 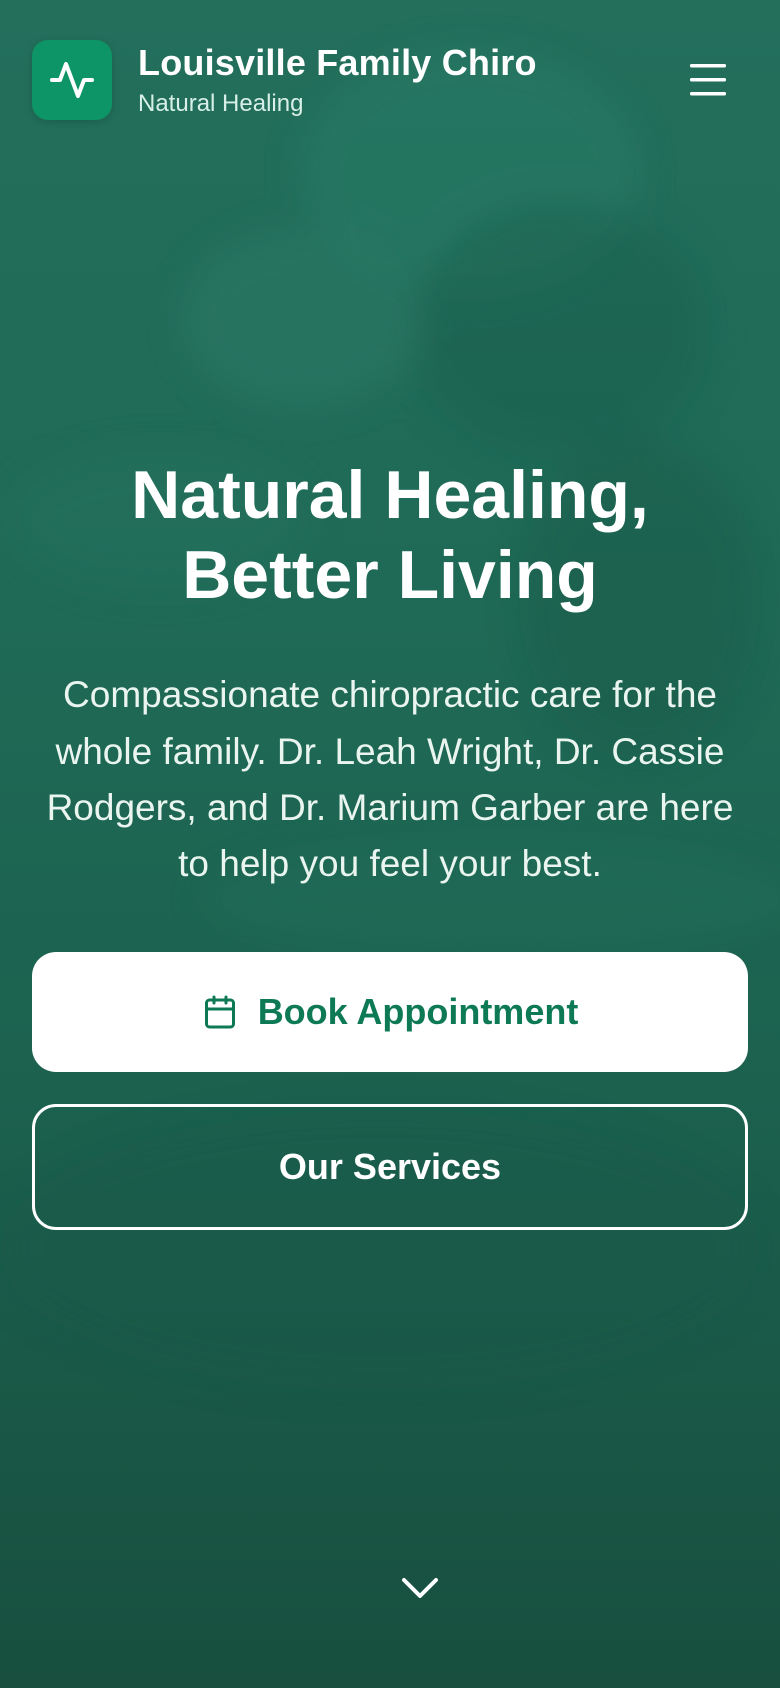 I want to click on brand: Louisville Family Chiro Natural Healing, so click(x=337, y=80).